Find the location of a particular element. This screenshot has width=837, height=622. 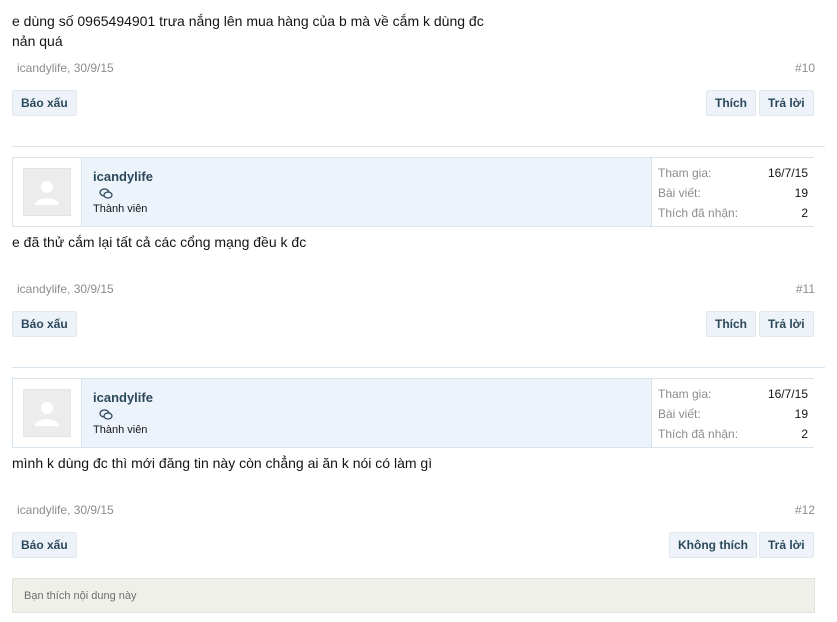

post-12-meta: icandylife, 30/9/15 is located at coordinates (65, 510).